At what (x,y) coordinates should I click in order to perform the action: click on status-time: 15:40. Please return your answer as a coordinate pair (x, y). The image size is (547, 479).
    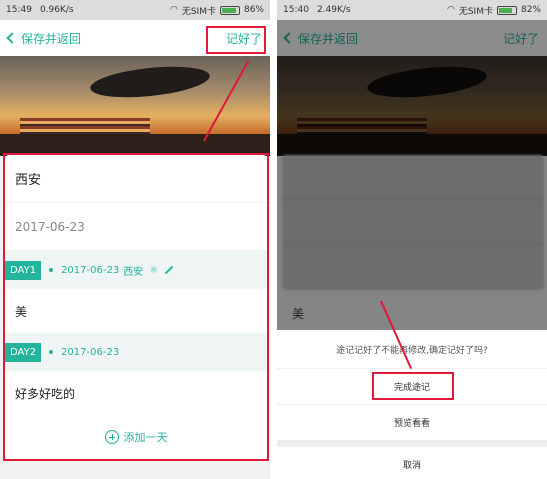
    Looking at the image, I should click on (296, 10).